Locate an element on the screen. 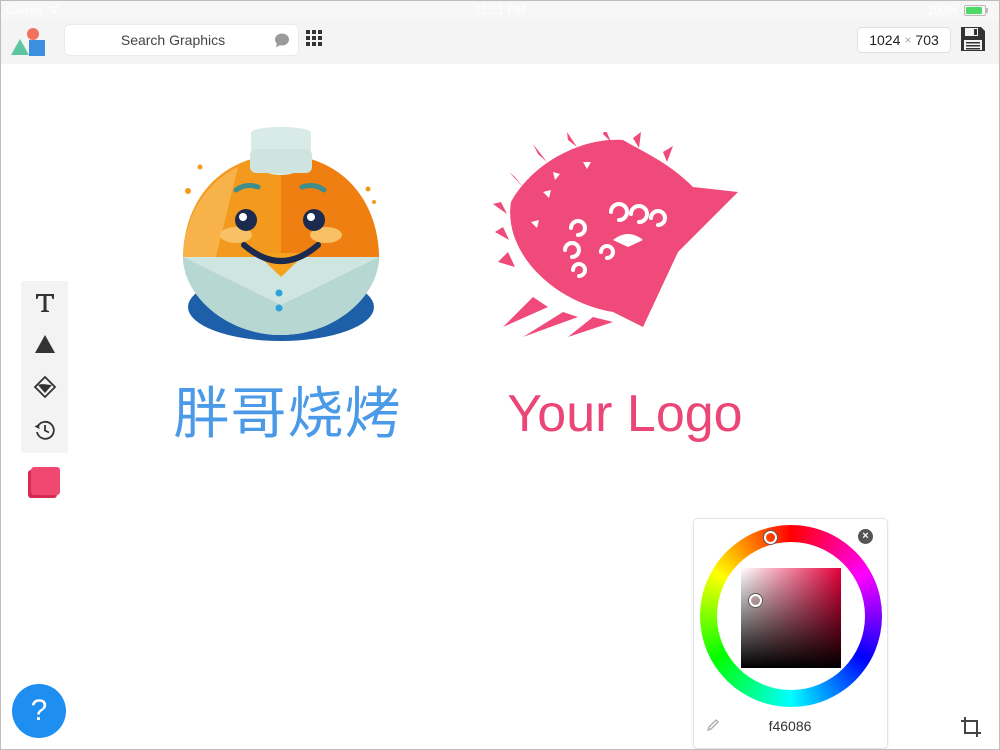 The image size is (1000, 750). close-icon: × is located at coordinates (865, 536).